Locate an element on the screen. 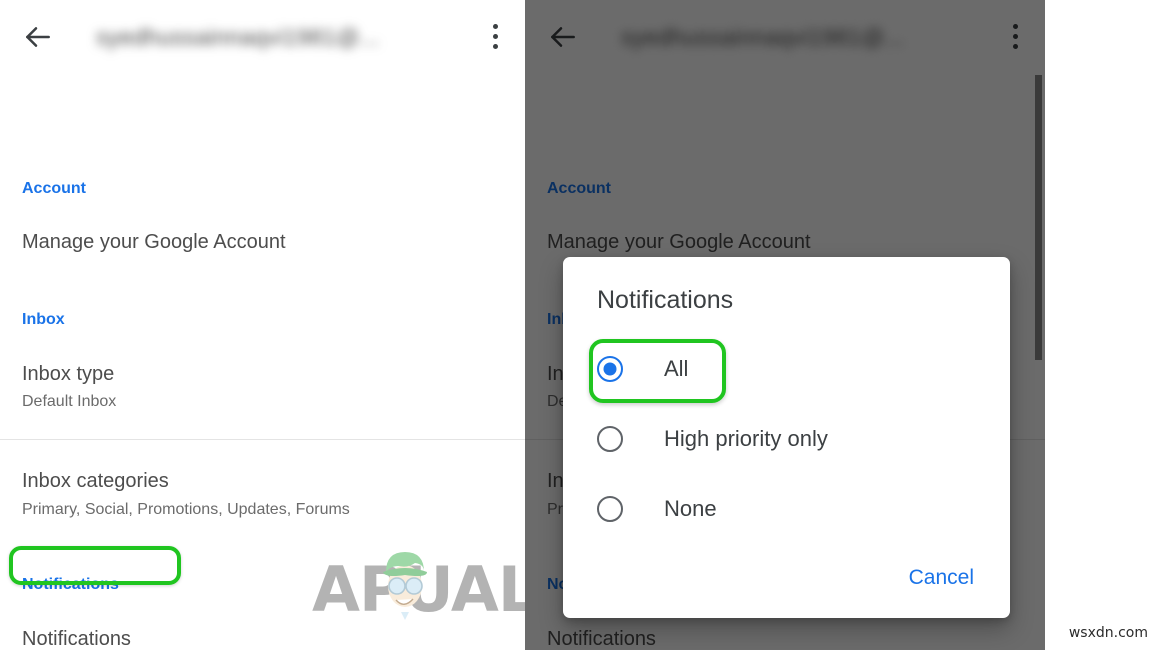  settings-row-manage-google-account: Manage your Google Account is located at coordinates (143, 242).